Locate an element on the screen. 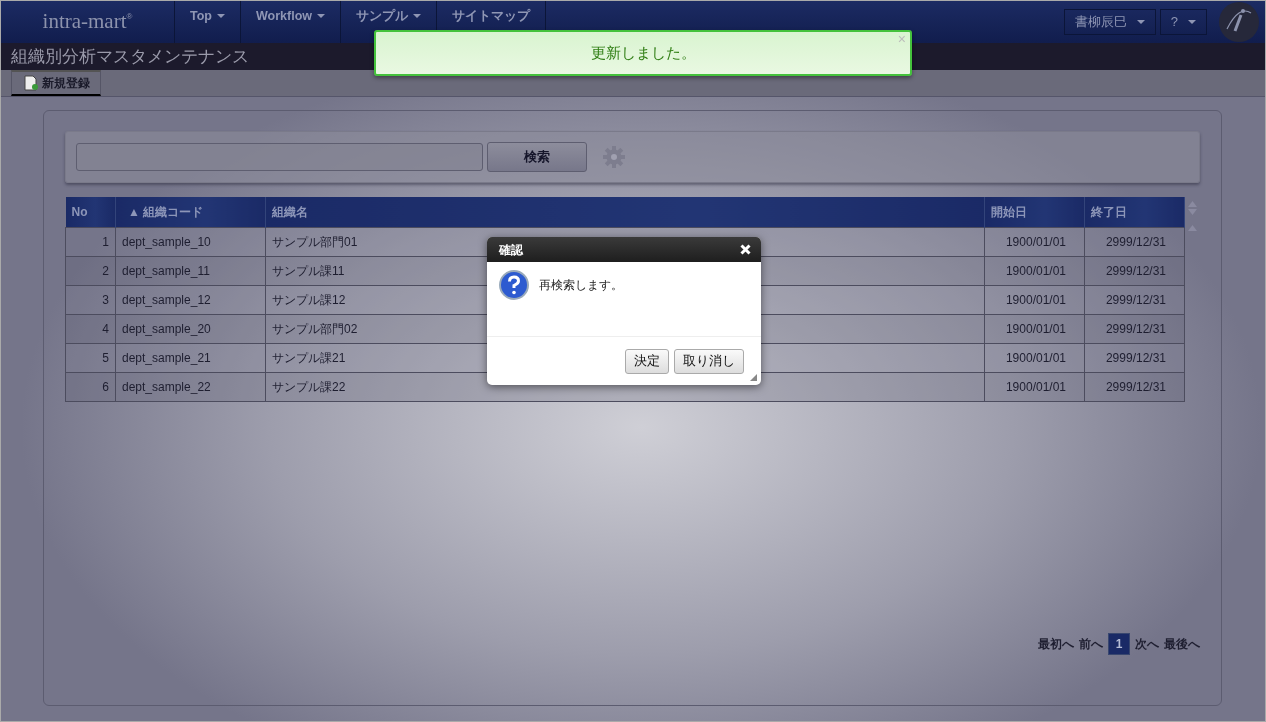 This screenshot has width=1266, height=722. page-number: 1 is located at coordinates (1119, 644).